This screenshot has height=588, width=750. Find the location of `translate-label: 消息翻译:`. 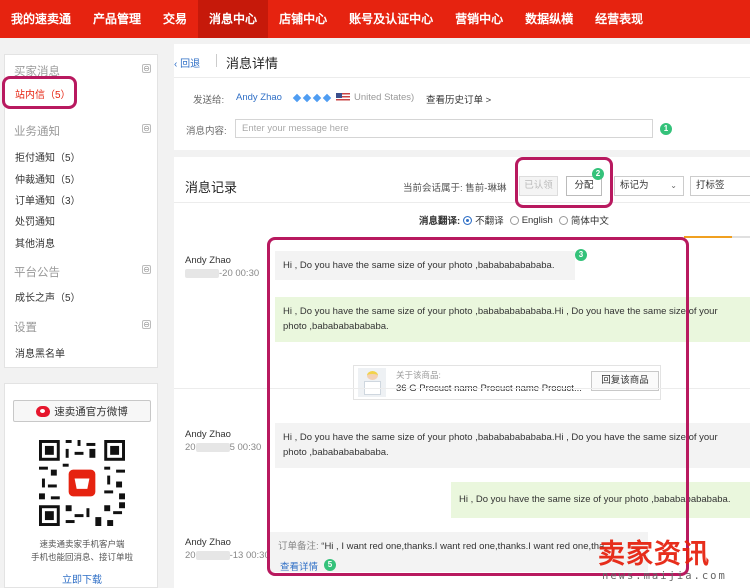

translate-label: 消息翻译: is located at coordinates (440, 221).